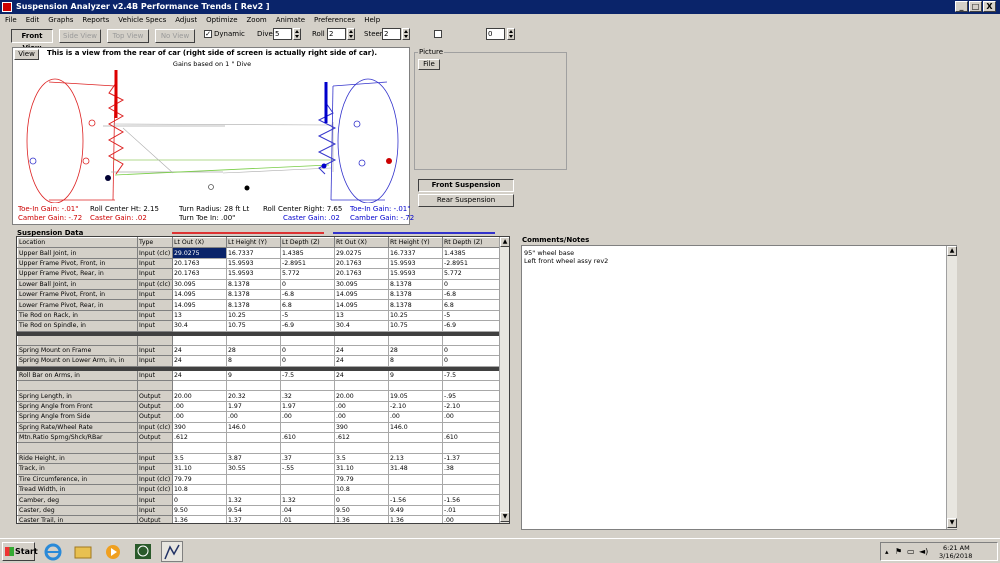 This screenshot has width=1000, height=563. I want to click on dive-input: 5, so click(282, 34).